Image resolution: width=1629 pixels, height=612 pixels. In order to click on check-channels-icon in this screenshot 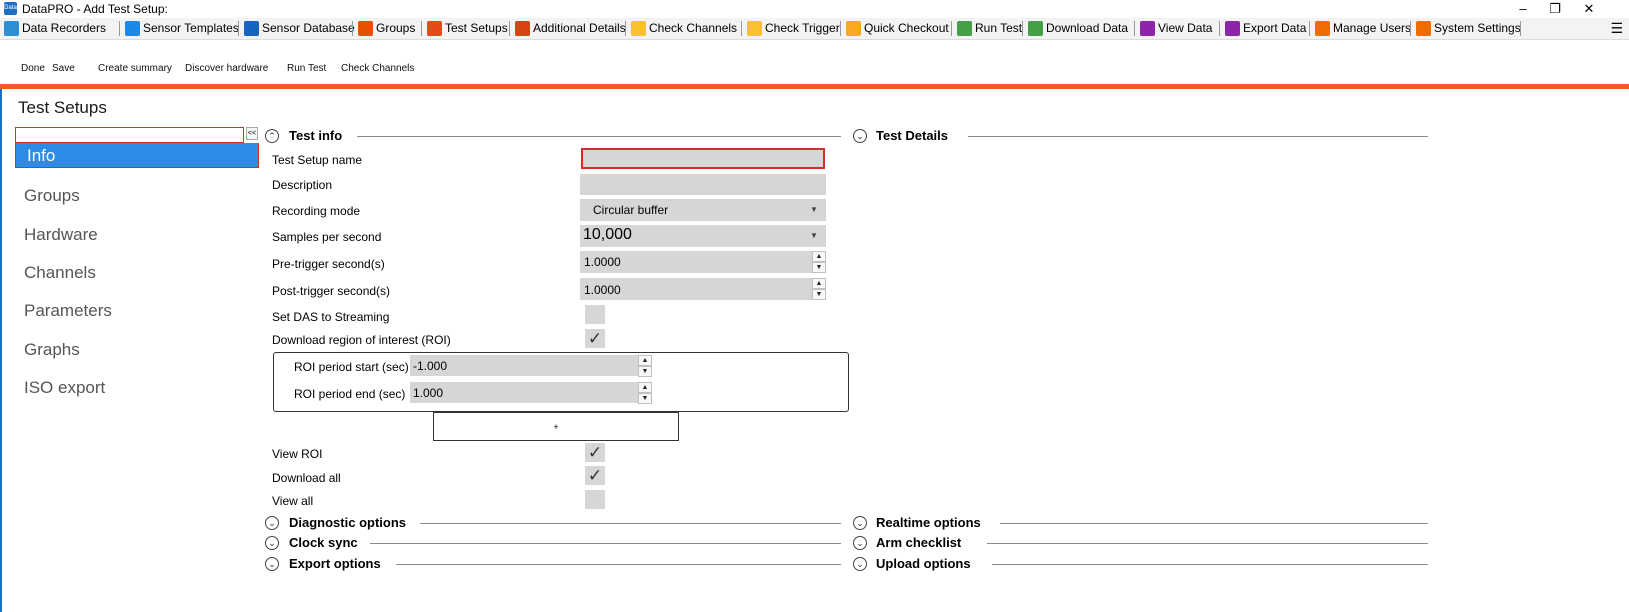, I will do `click(638, 28)`.